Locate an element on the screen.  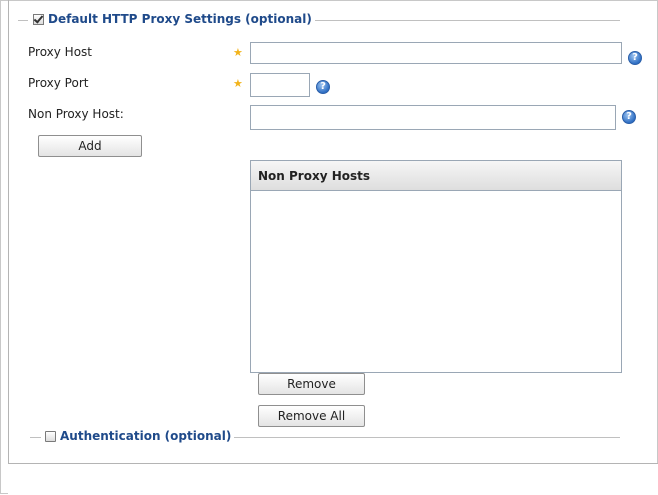
proxy-section-legend: Default HTTP Proxy Settings (optional) is located at coordinates (172, 19).